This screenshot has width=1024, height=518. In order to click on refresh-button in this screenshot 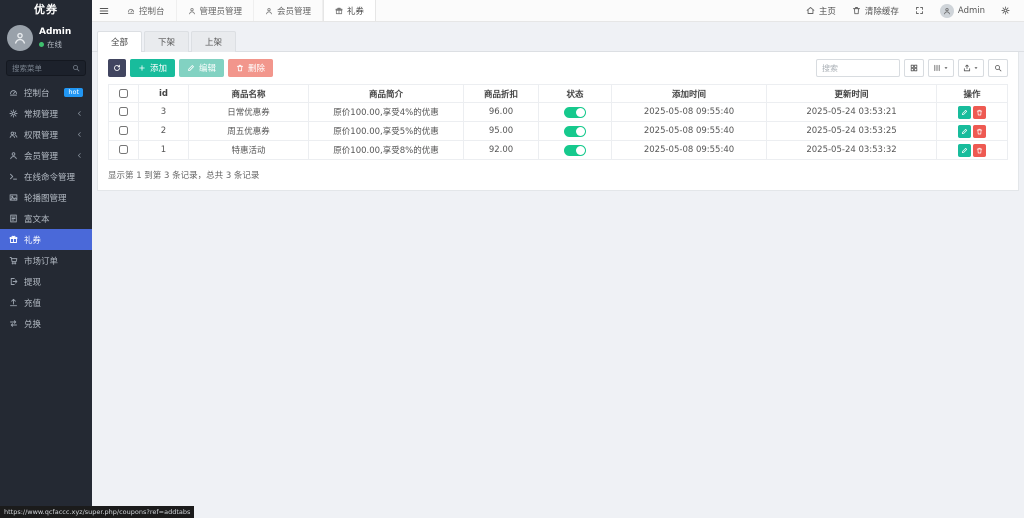, I will do `click(117, 68)`.